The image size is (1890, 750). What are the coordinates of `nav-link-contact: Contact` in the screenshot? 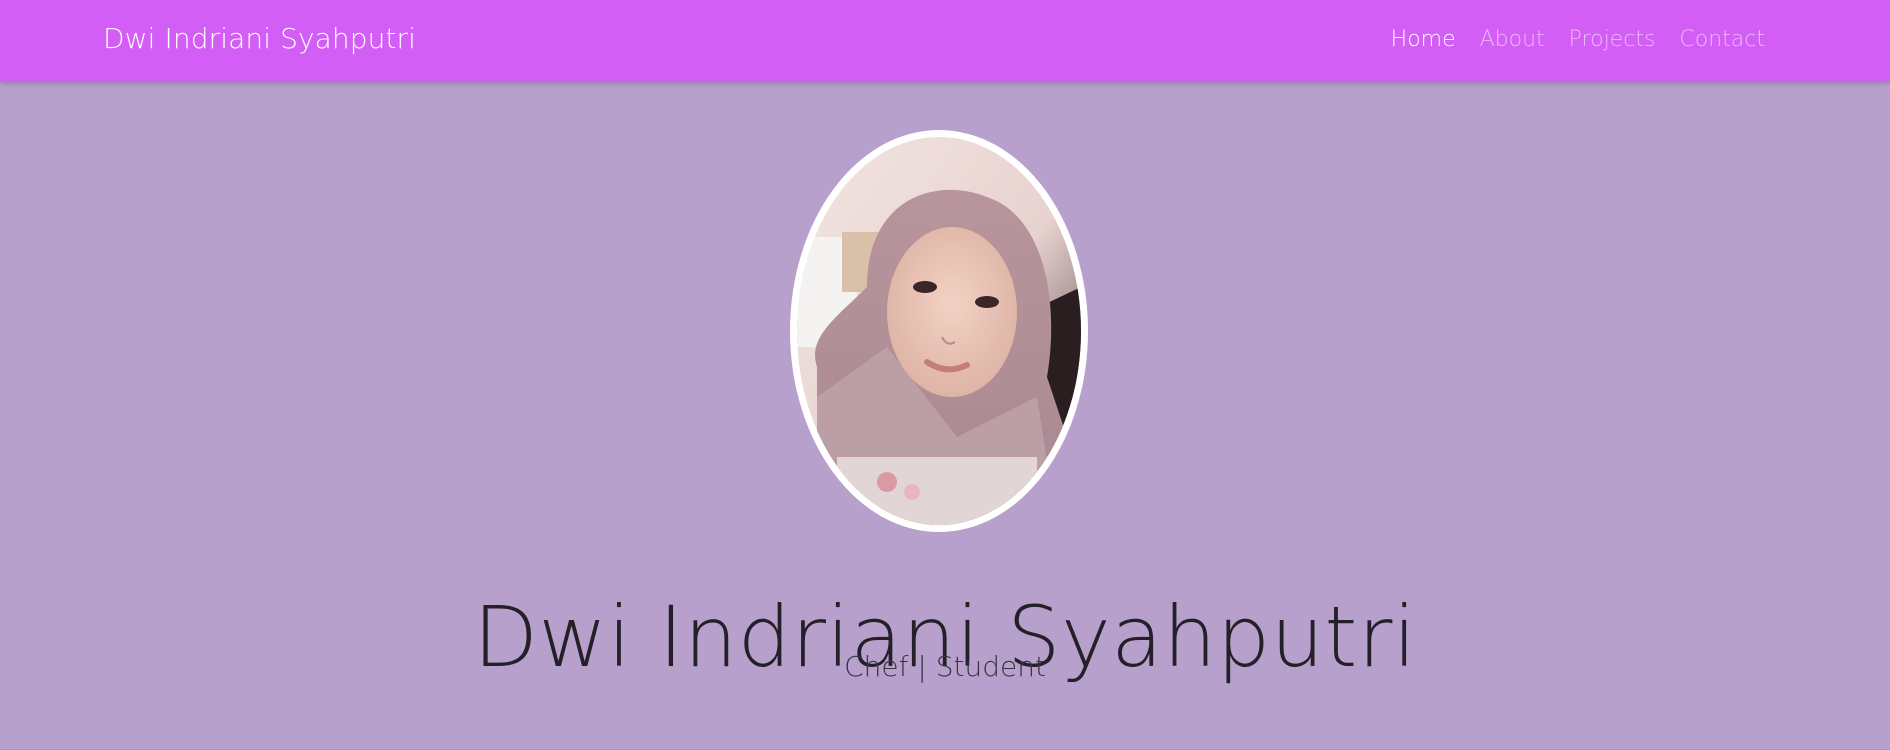 It's located at (1722, 39).